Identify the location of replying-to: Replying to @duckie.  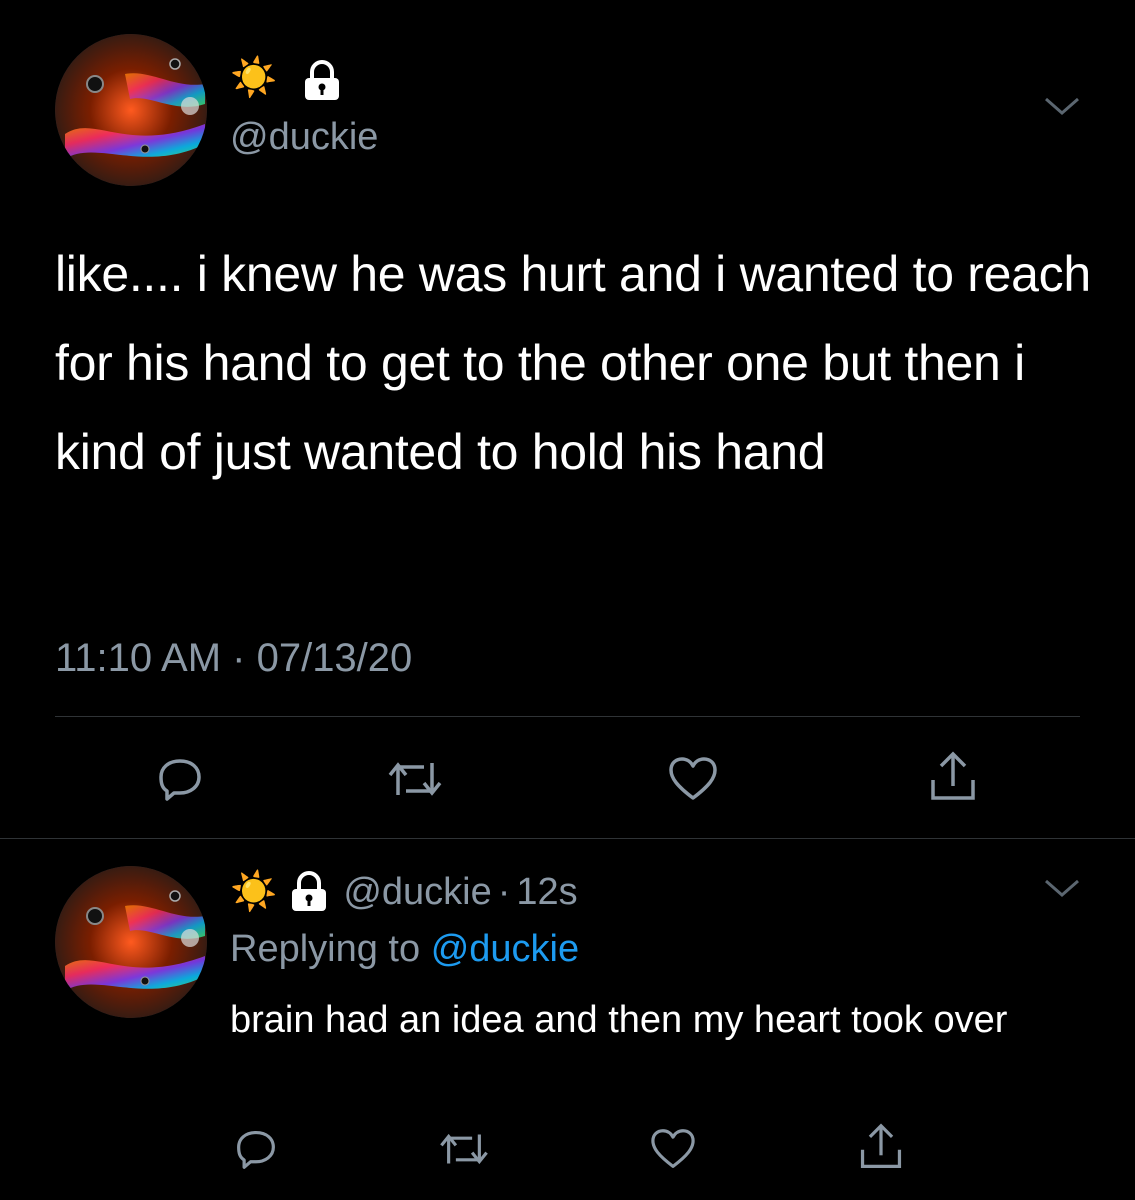
(404, 949).